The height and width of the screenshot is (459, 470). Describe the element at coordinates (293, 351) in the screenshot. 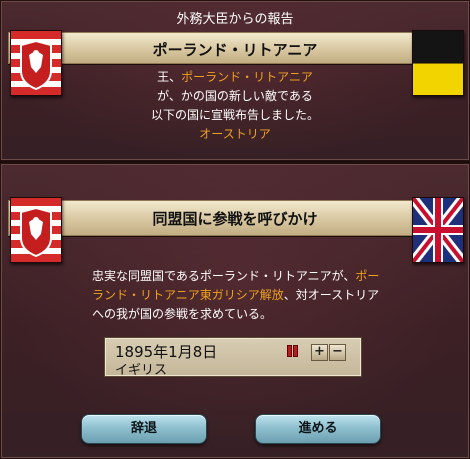

I see `pause-icon` at that location.